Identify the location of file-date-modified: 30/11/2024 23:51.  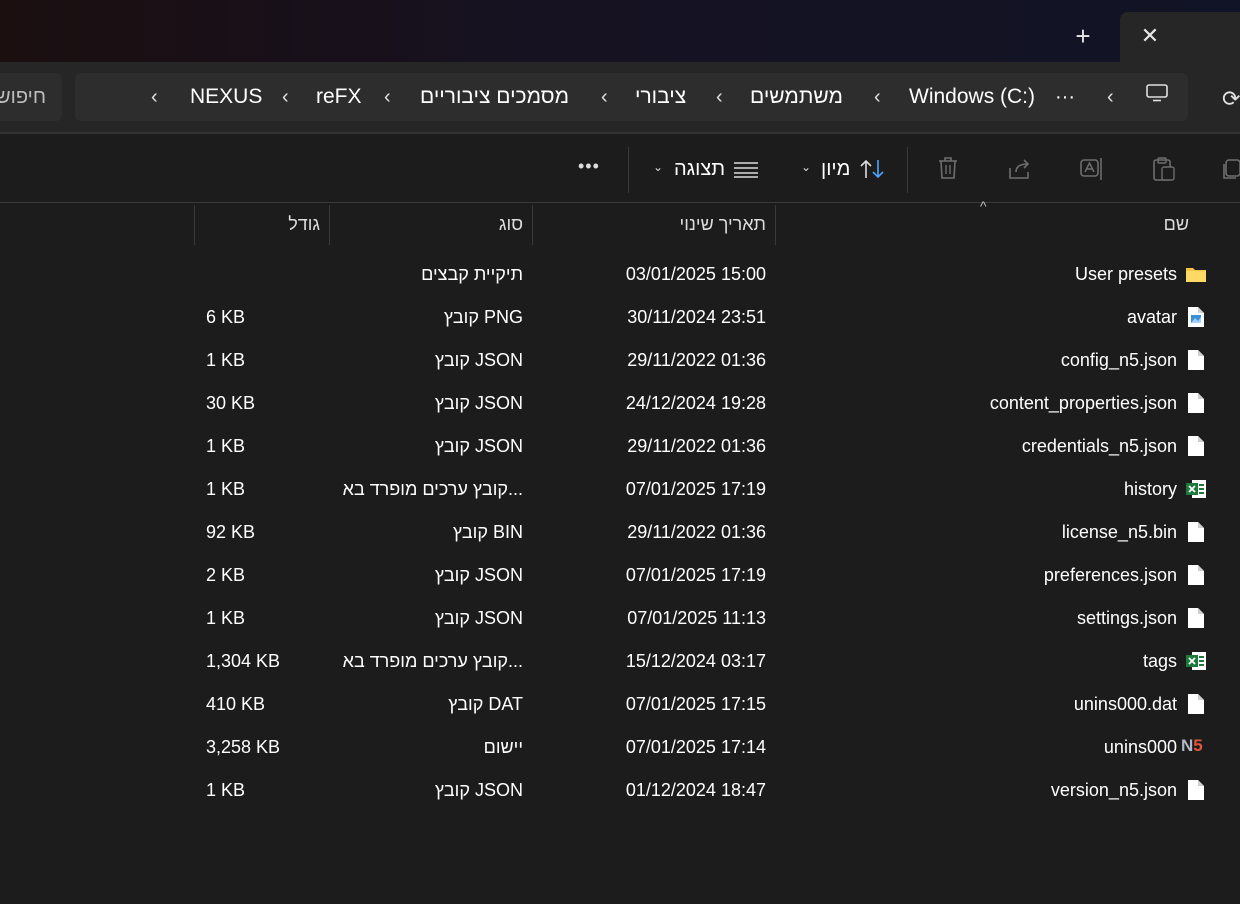
(696, 317).